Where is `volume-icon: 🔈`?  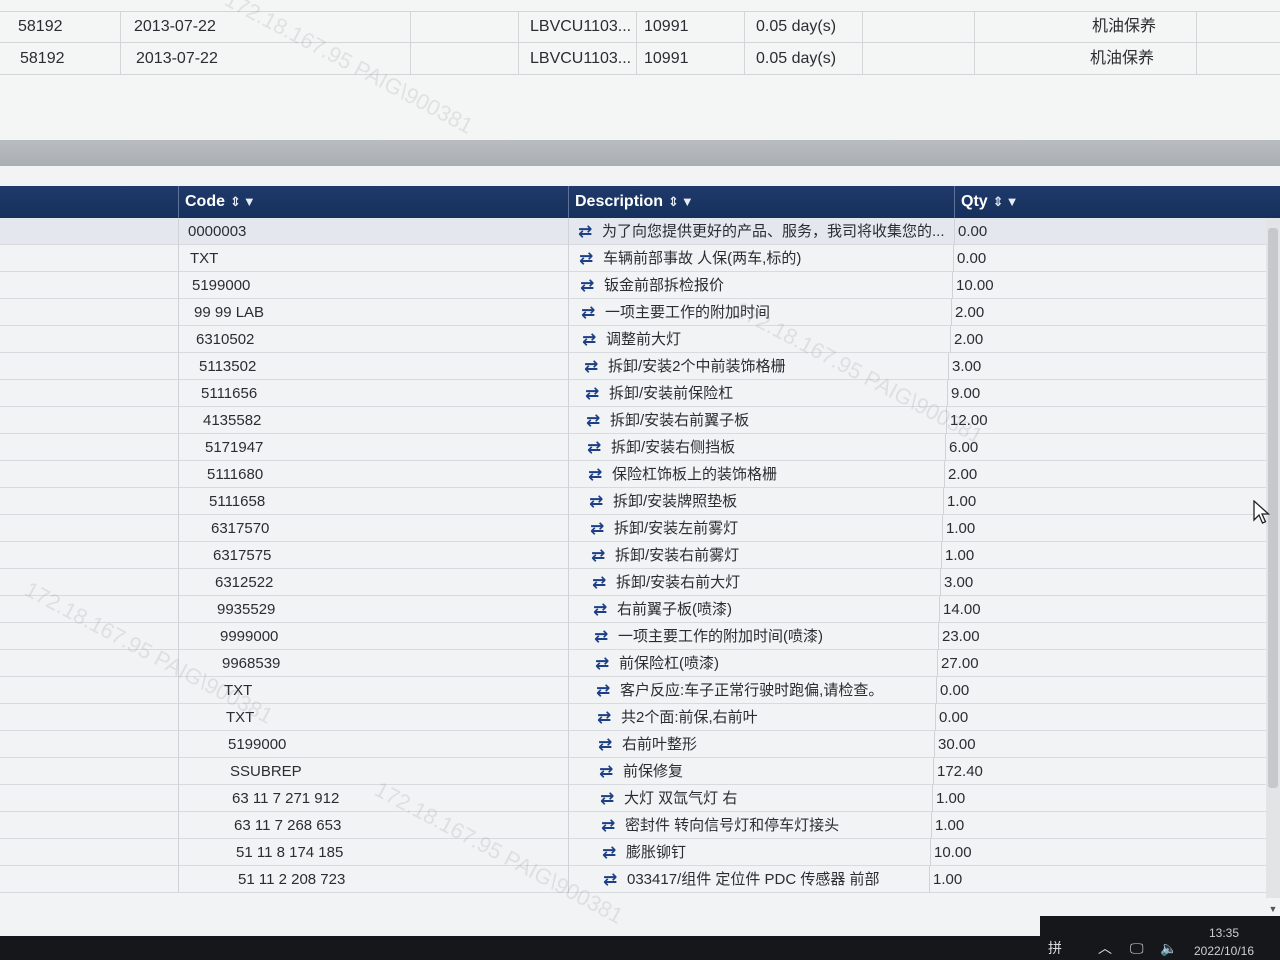
volume-icon: 🔈 is located at coordinates (1168, 948).